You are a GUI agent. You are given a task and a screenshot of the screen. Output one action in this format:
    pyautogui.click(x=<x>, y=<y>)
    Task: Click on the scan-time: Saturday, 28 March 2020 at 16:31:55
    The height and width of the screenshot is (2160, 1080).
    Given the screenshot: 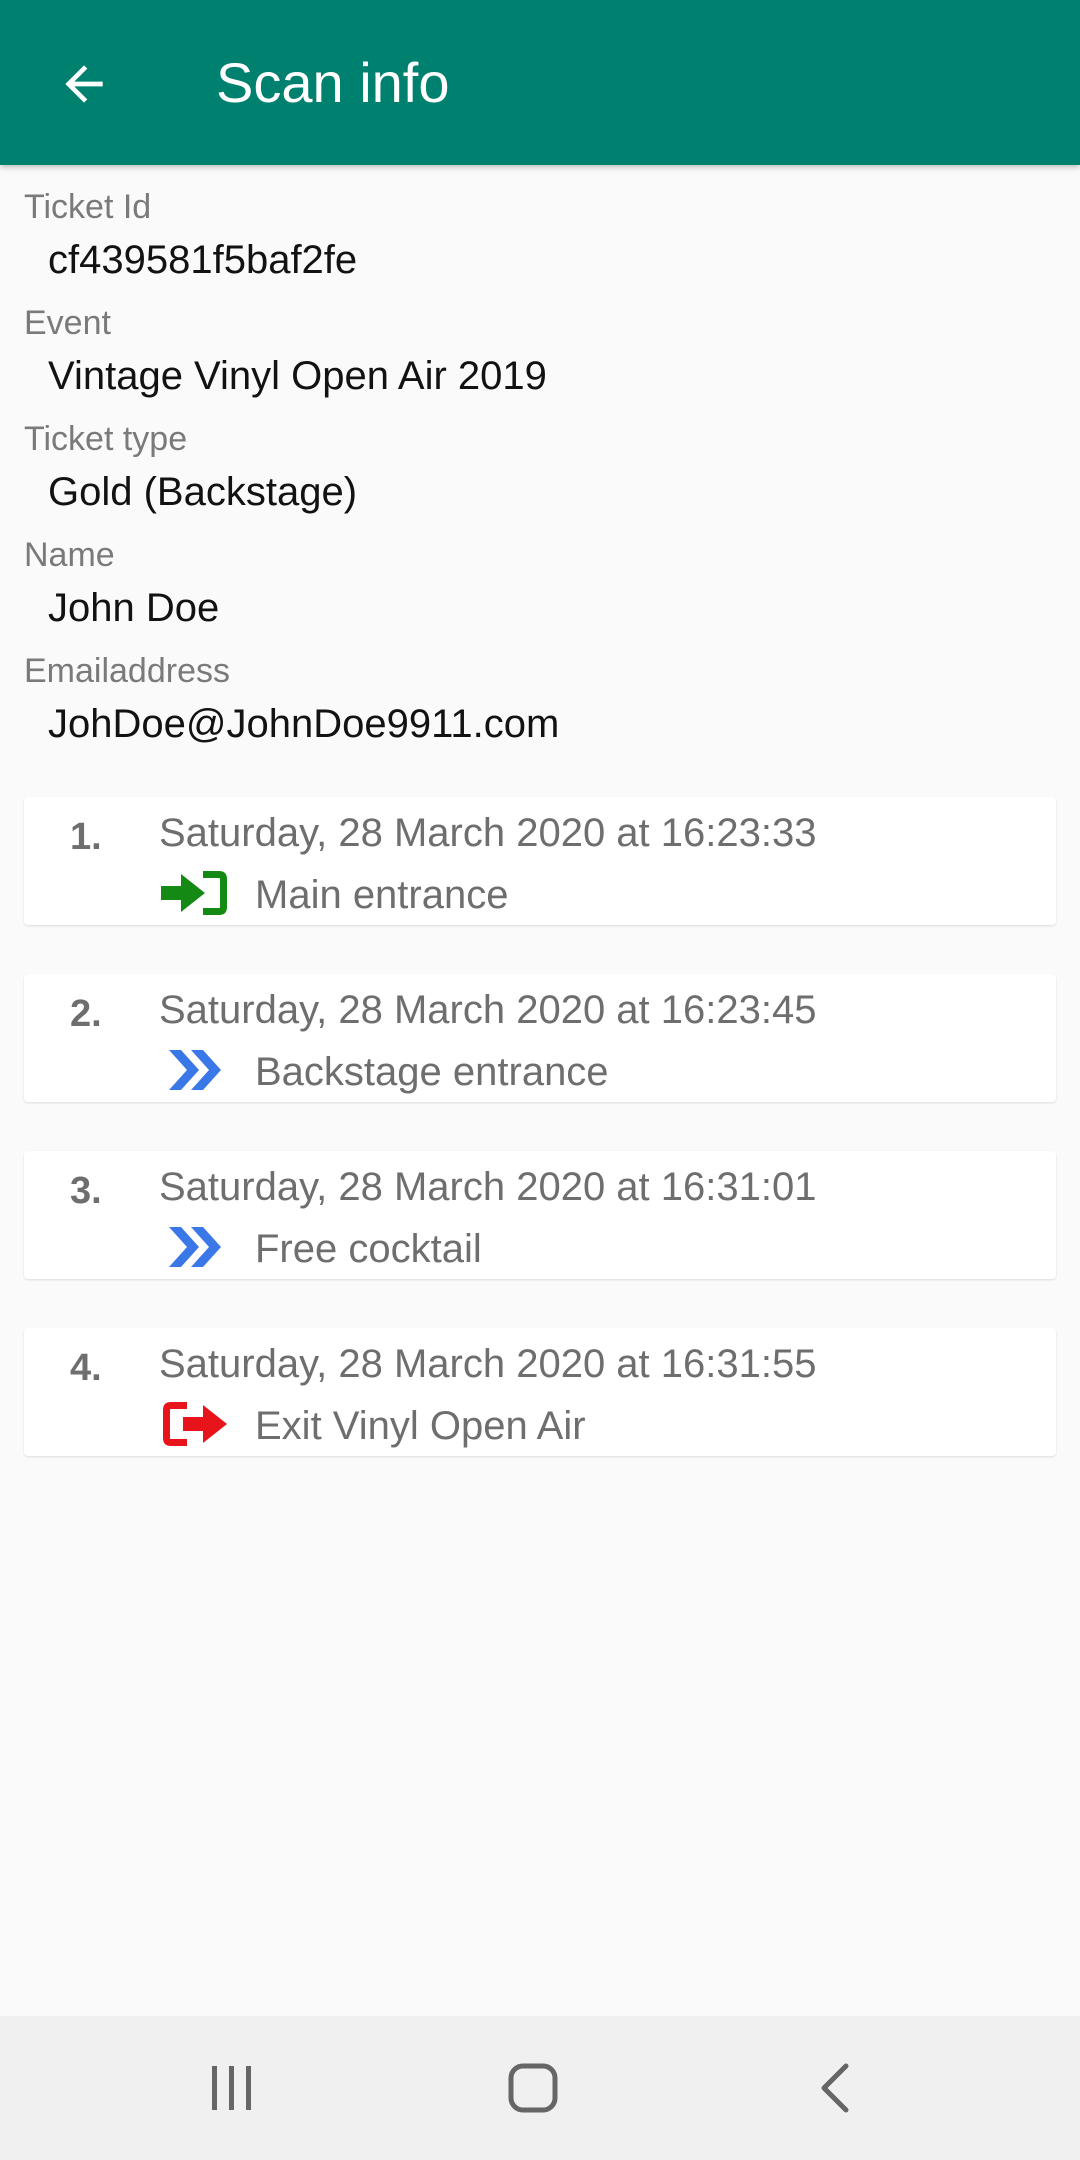 What is the action you would take?
    pyautogui.click(x=488, y=1364)
    